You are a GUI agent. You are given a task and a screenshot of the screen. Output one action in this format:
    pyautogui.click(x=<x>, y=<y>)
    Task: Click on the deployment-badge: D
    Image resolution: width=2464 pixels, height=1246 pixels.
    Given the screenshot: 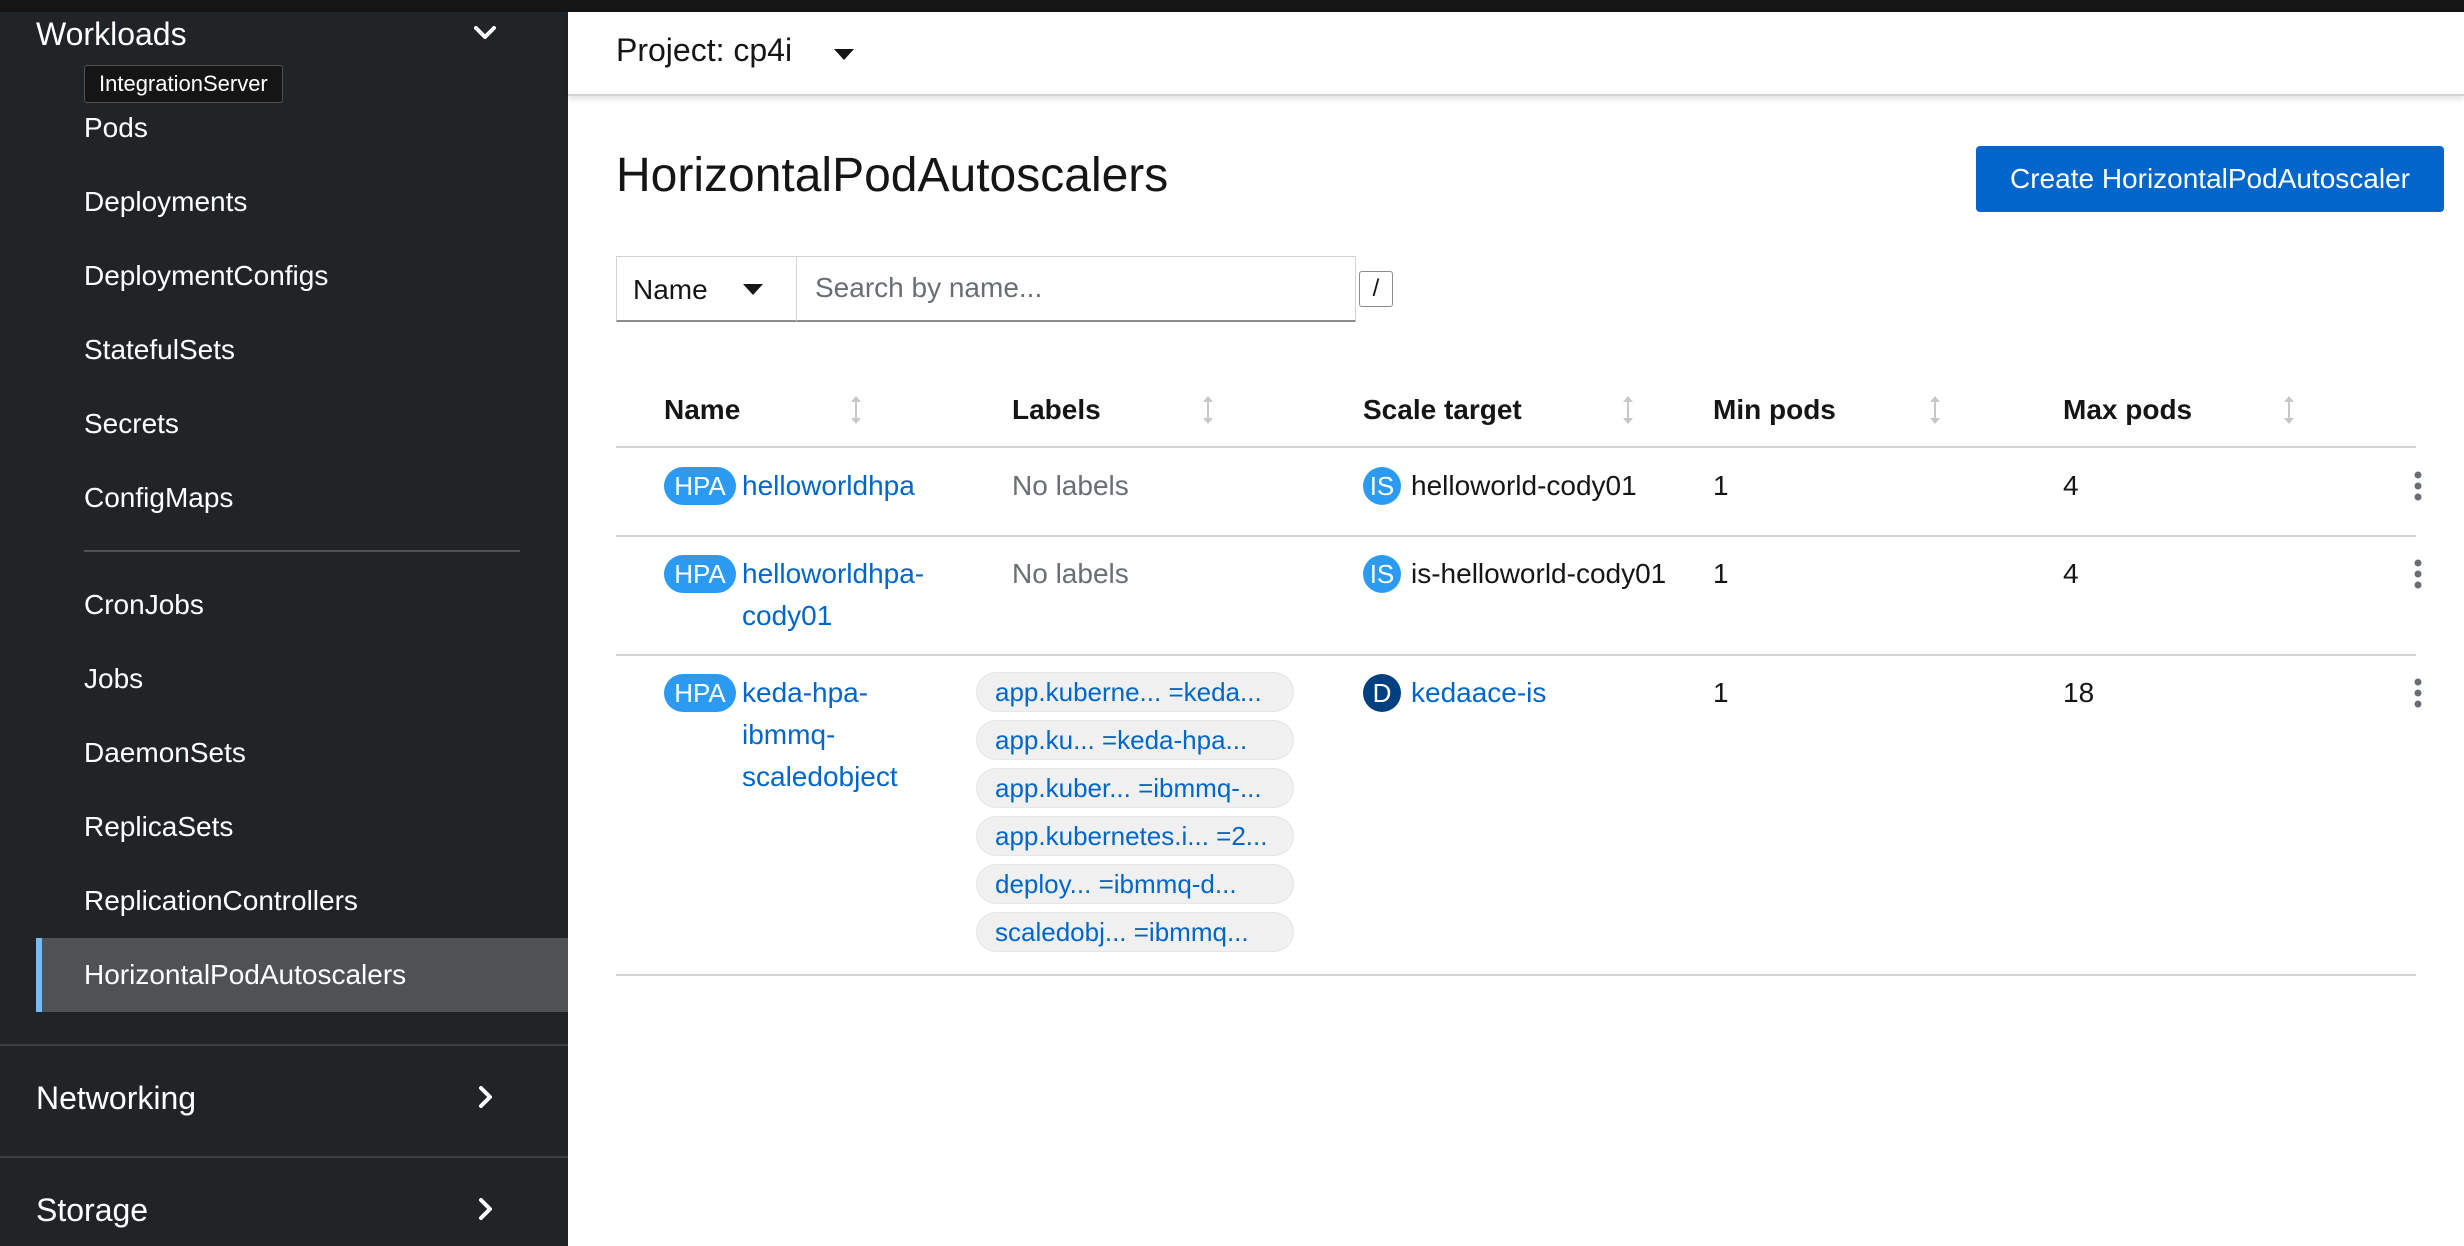 What is the action you would take?
    pyautogui.click(x=1382, y=693)
    